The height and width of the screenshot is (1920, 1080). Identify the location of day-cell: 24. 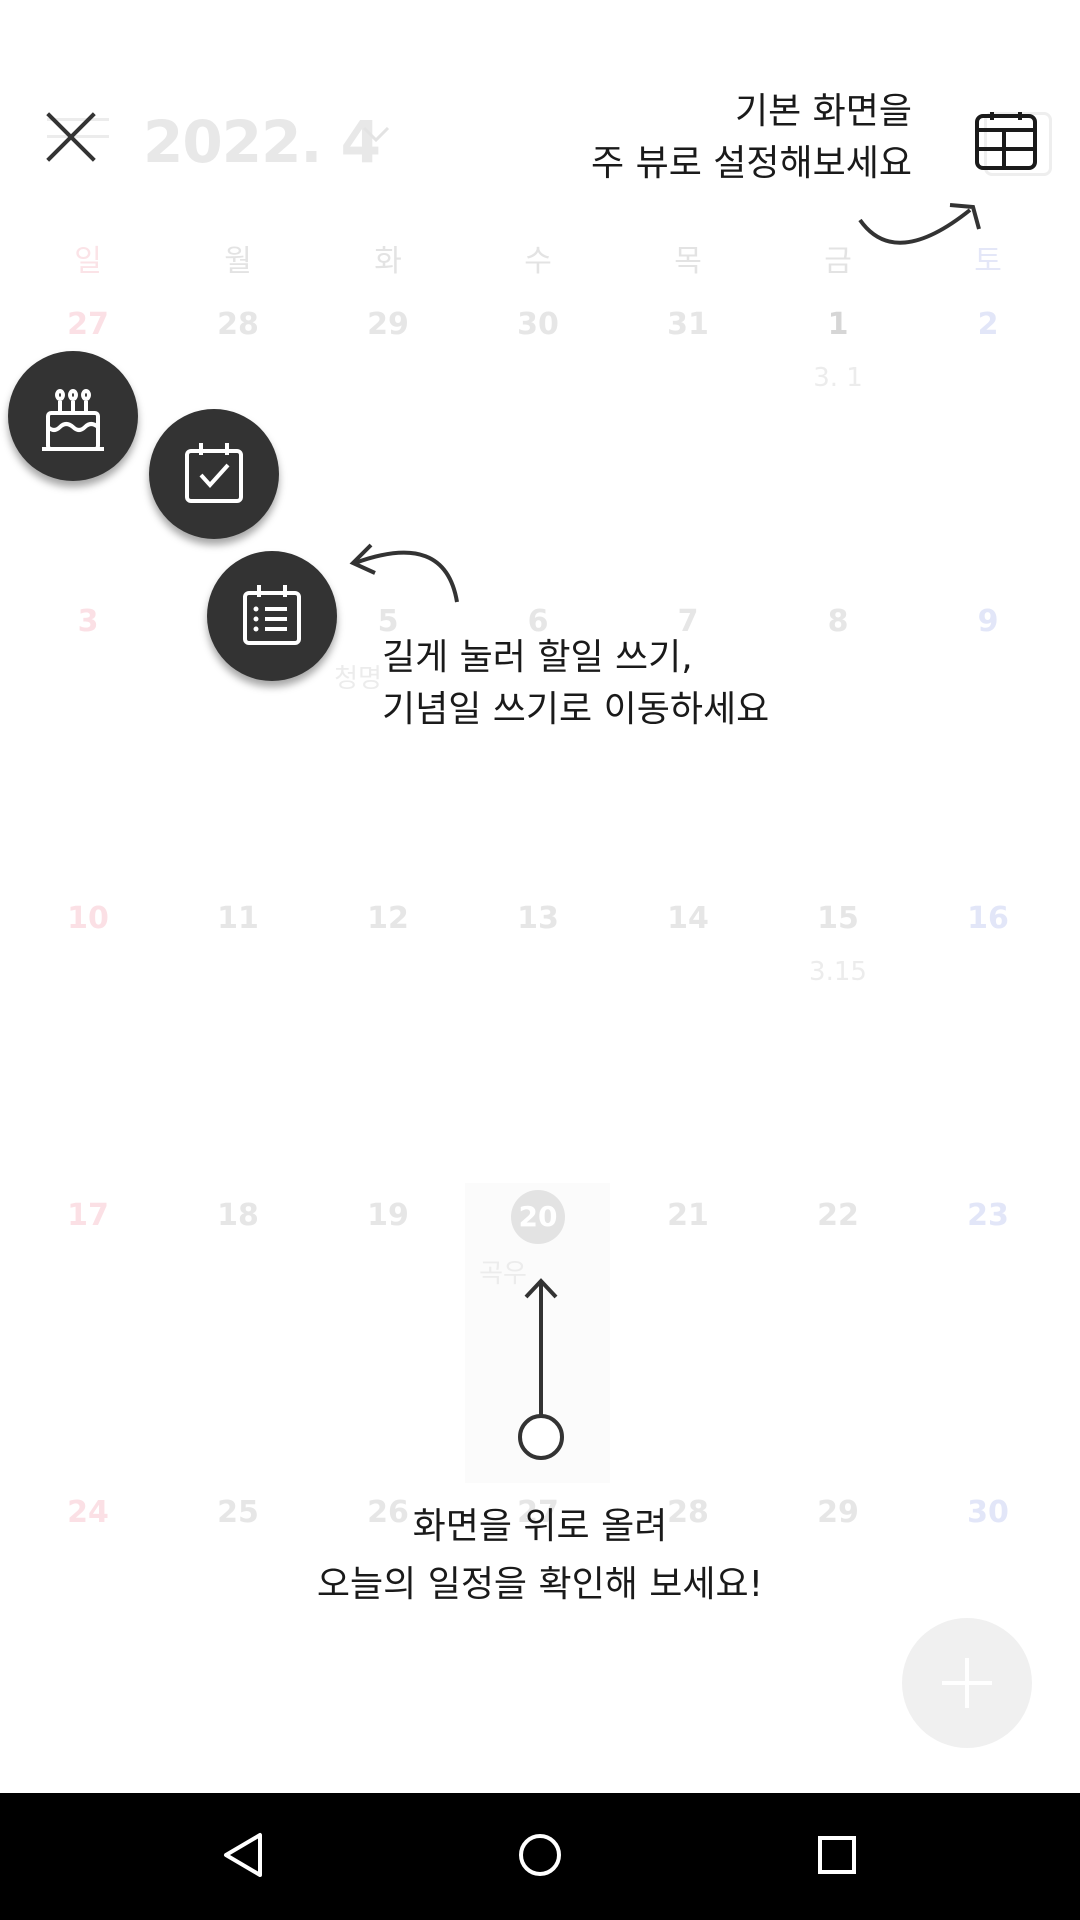
(88, 1512).